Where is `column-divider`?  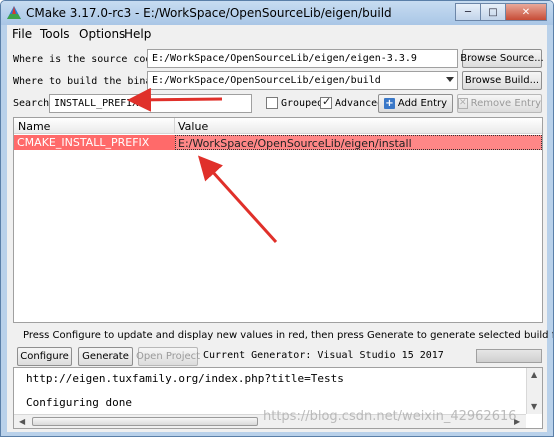
column-divider is located at coordinates (174, 126).